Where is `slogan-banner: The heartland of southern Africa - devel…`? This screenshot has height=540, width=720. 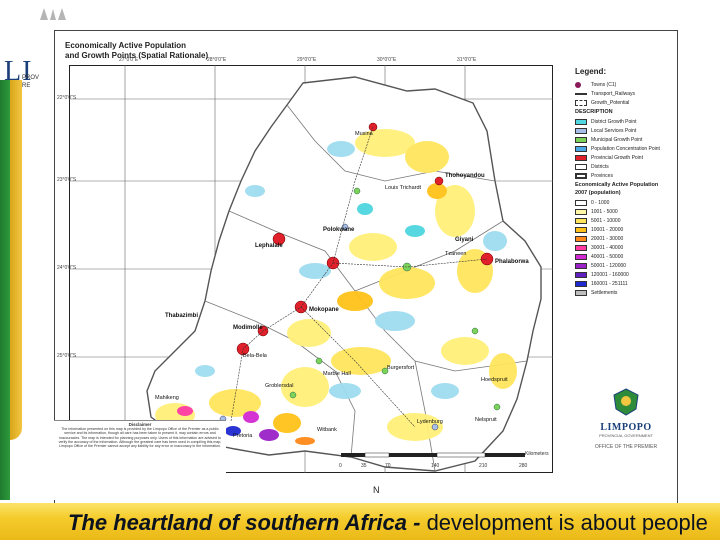 slogan-banner: The heartland of southern Africa - devel… is located at coordinates (360, 521).